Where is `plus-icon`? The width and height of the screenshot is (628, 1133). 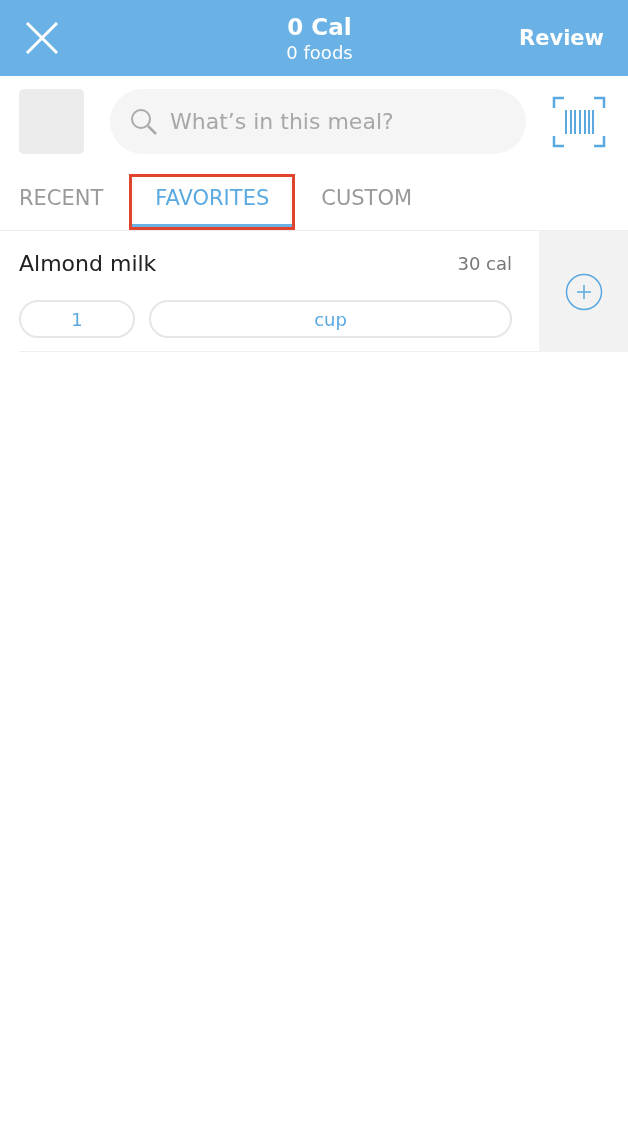
plus-icon is located at coordinates (583, 291).